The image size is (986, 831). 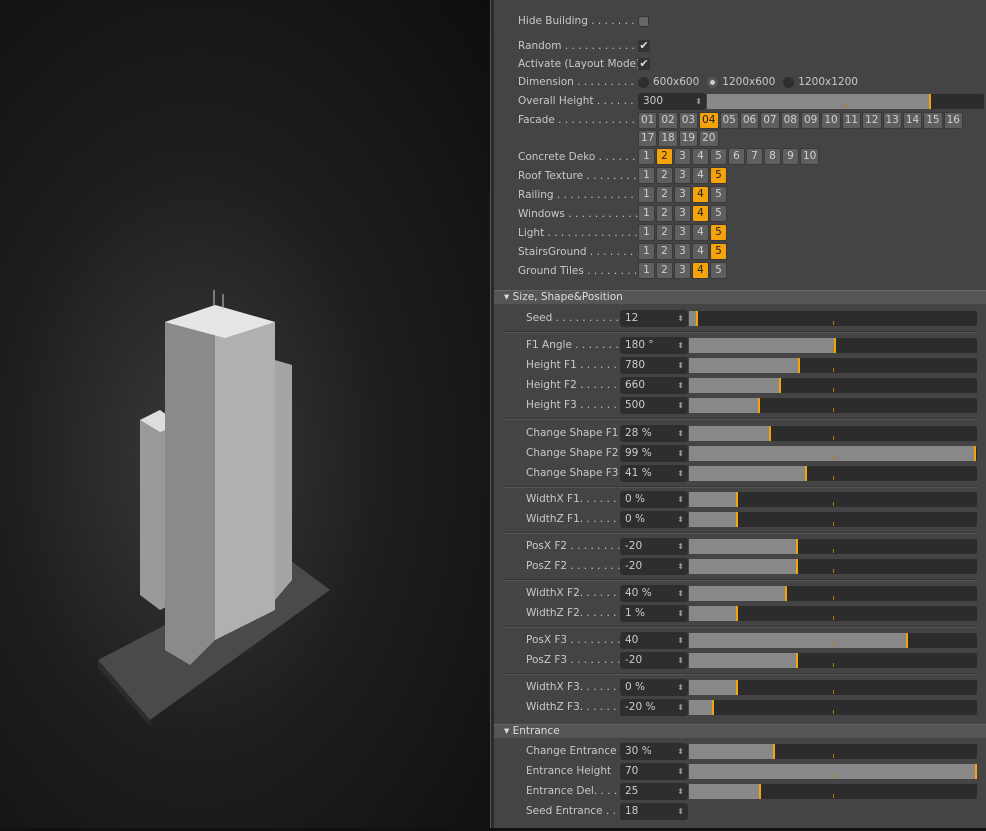 What do you see at coordinates (718, 156) in the screenshot?
I see `concrete-deko-button-5: 5` at bounding box center [718, 156].